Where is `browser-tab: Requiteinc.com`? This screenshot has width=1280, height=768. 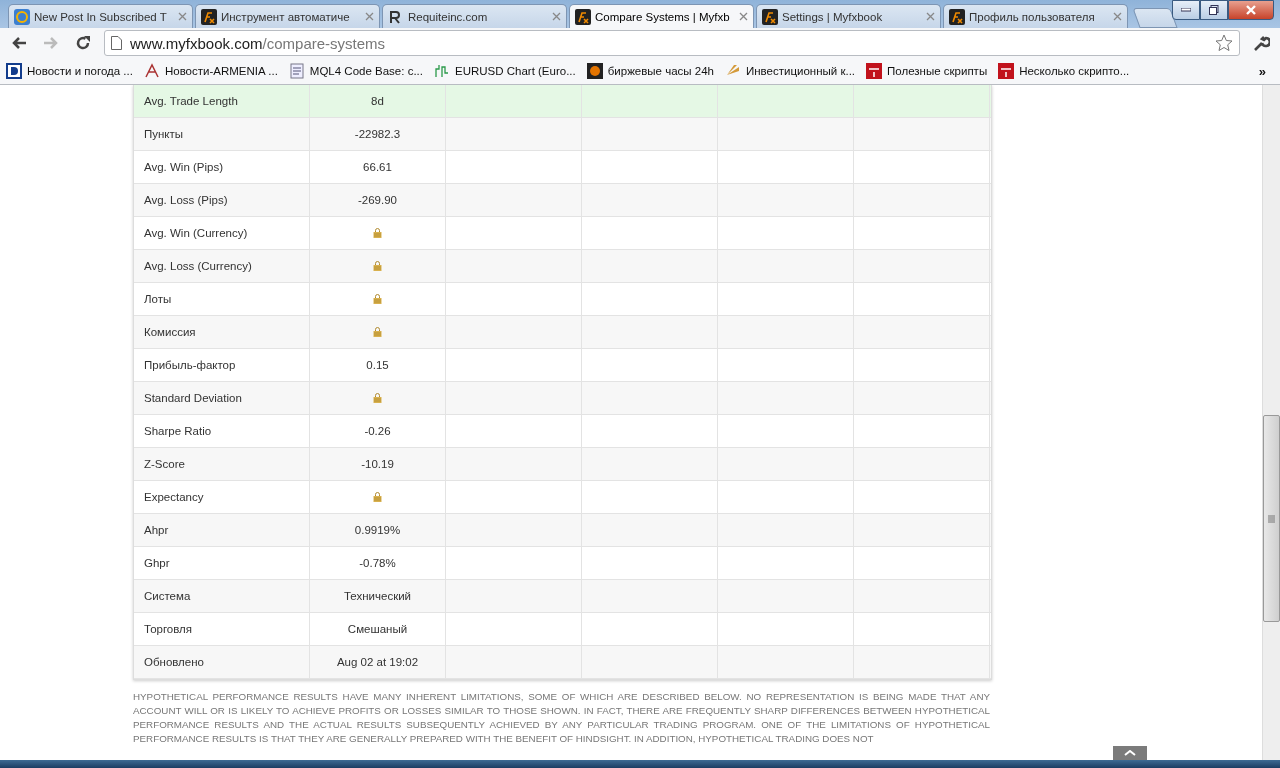 browser-tab: Requiteinc.com is located at coordinates (474, 16).